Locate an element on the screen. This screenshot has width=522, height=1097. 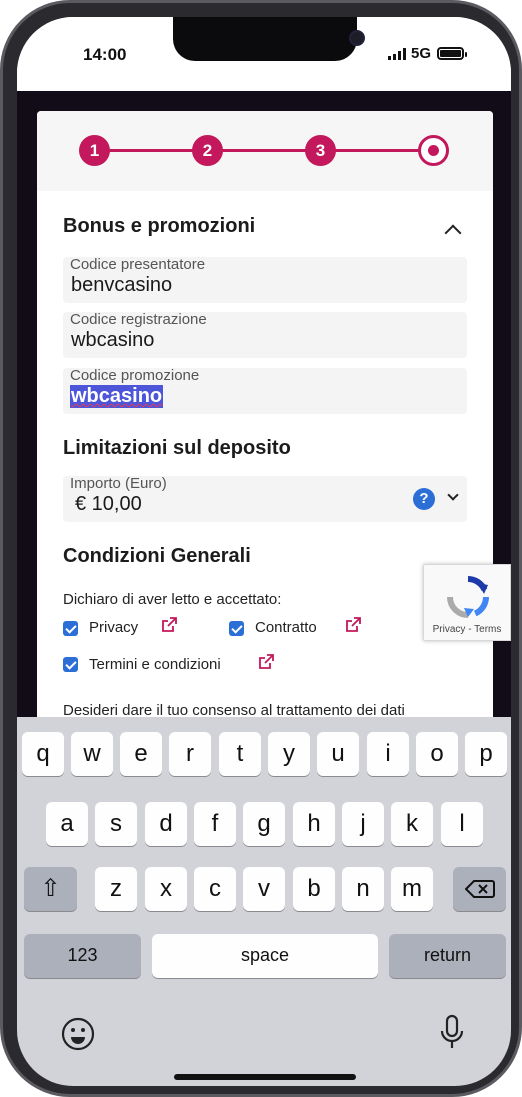
chevron-up-icon is located at coordinates (453, 233).